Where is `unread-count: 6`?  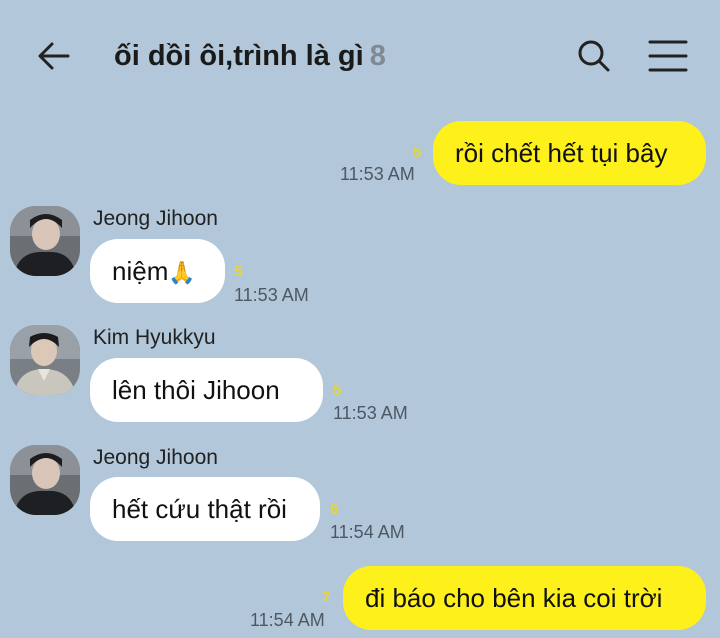
unread-count: 6 is located at coordinates (334, 509).